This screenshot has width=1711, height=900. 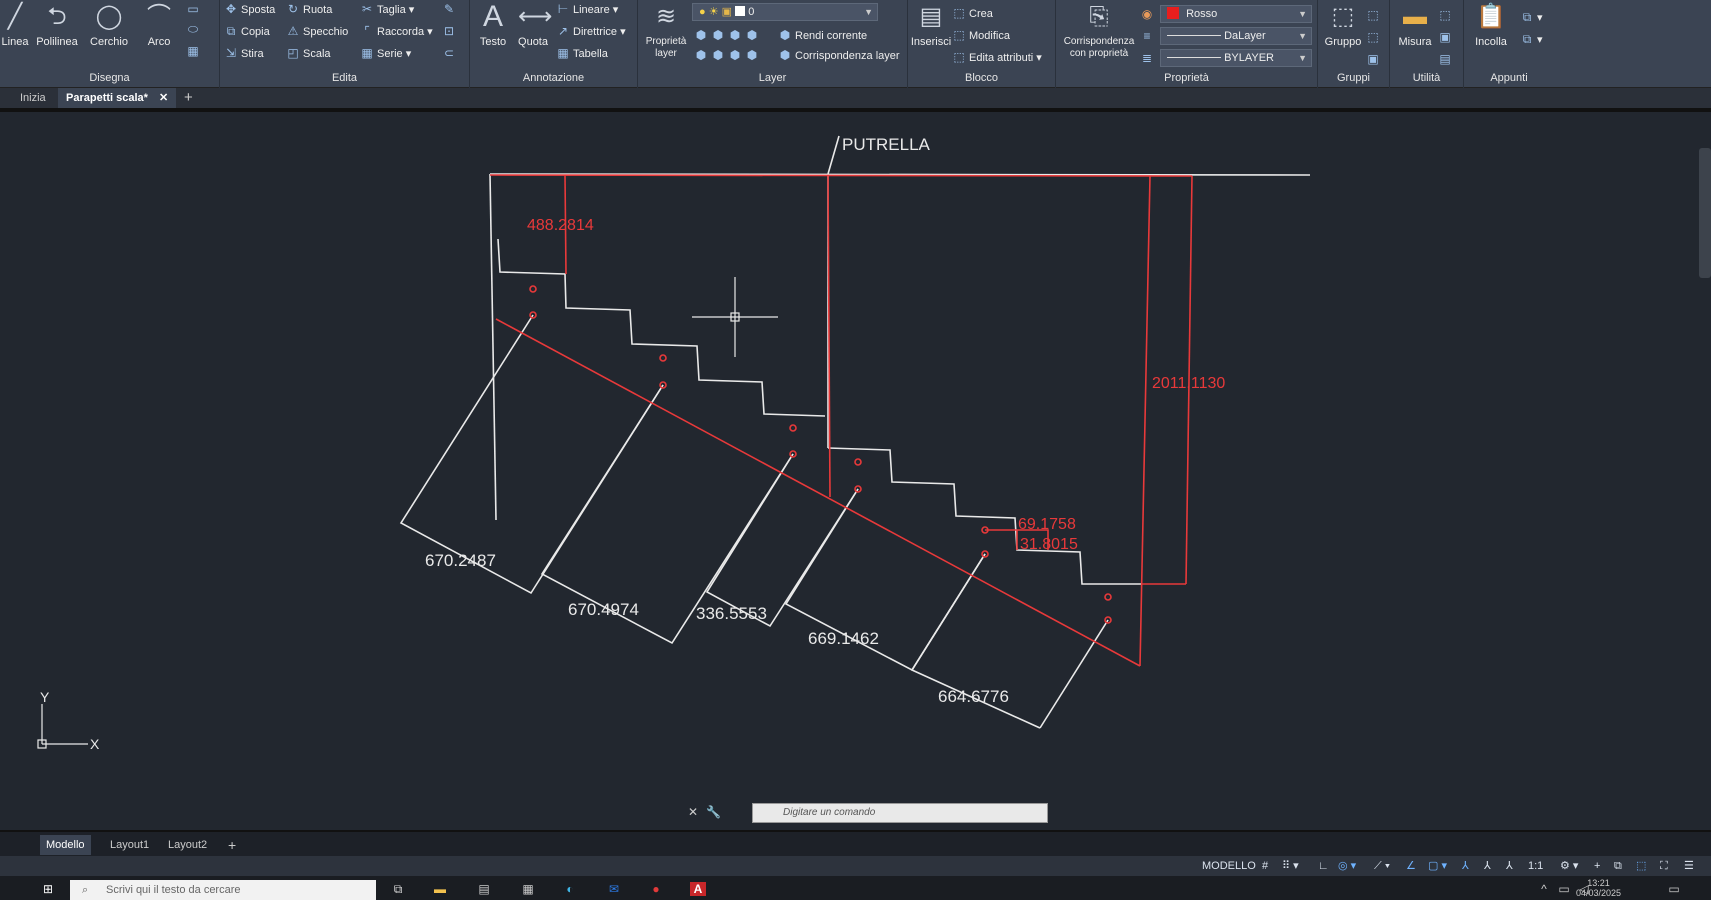 I want to click on isolate-objects-icon: ⬚, so click(x=1641, y=866).